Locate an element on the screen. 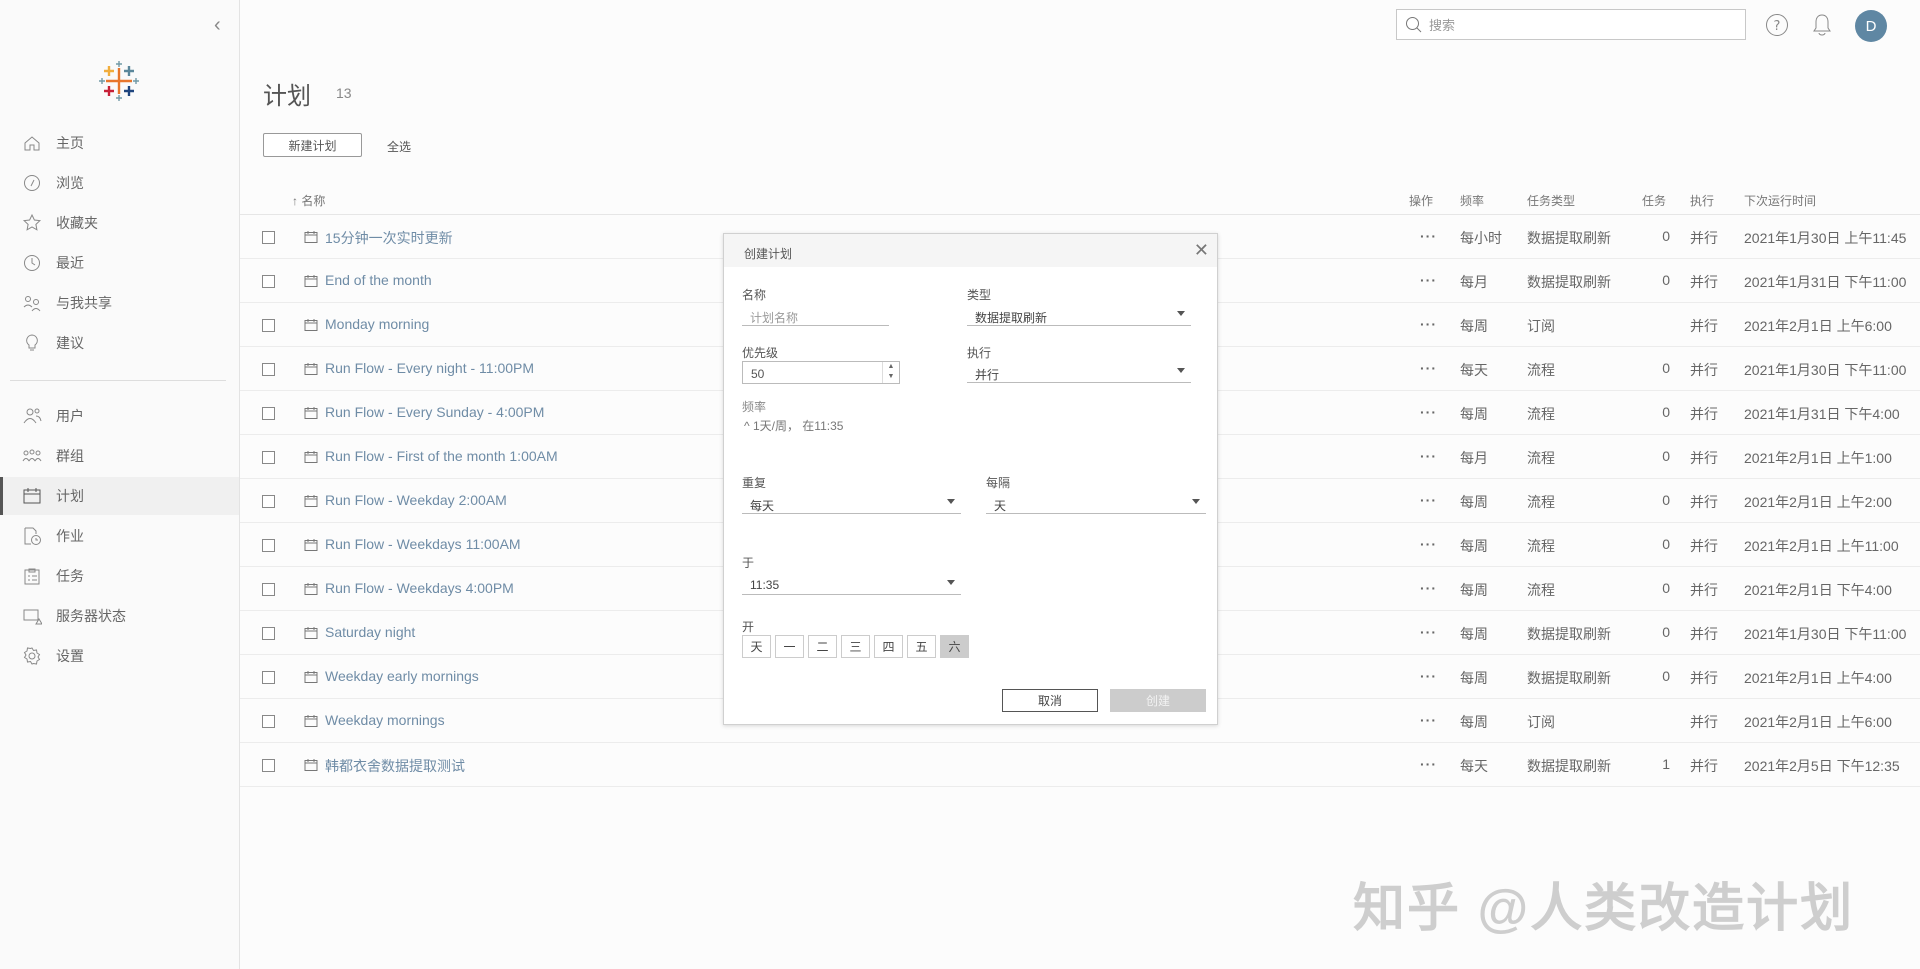  schedule-name-link: Weekday mornings is located at coordinates (385, 720).